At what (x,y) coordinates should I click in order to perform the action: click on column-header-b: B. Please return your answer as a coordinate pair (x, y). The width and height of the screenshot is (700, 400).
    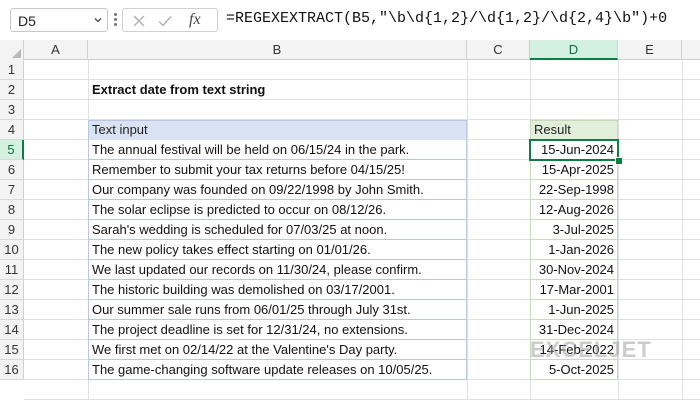
    Looking at the image, I should click on (277, 50).